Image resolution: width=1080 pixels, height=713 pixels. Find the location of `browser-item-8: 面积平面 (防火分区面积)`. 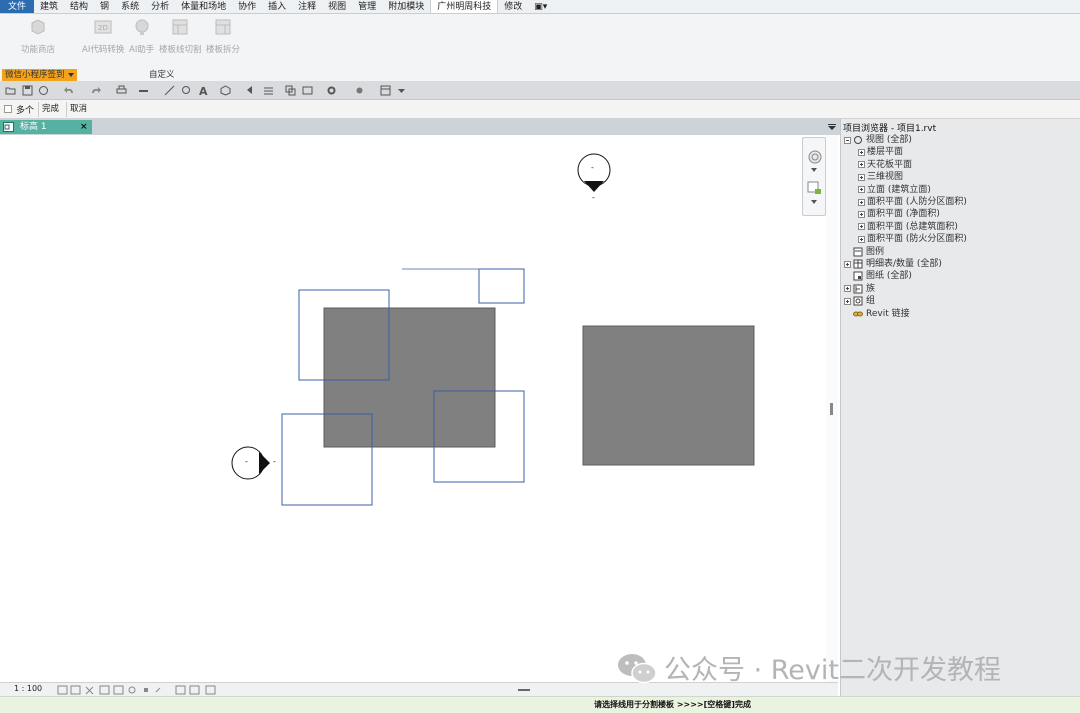

browser-item-8: 面积平面 (防火分区面积) is located at coordinates (912, 239).